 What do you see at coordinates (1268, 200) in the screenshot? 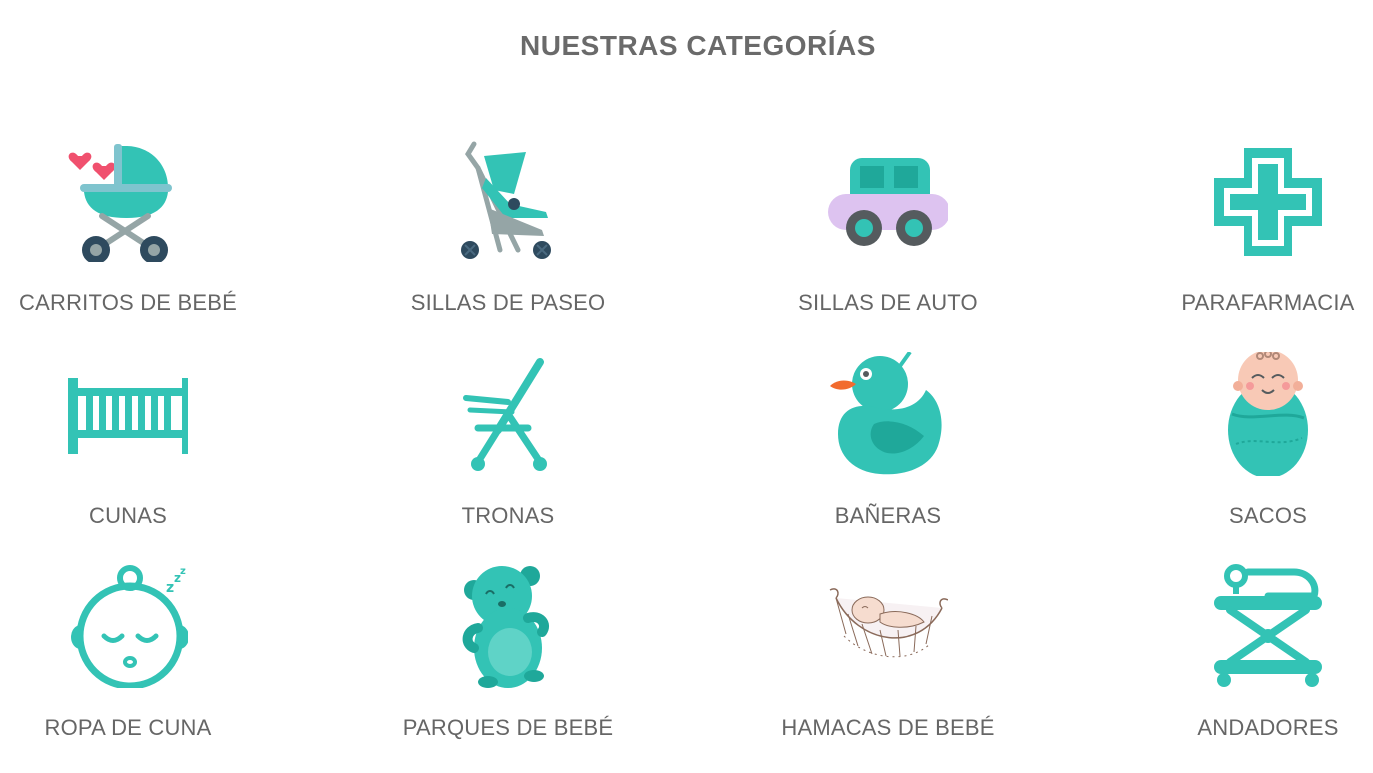
I see `pharmacy-cross-icon` at bounding box center [1268, 200].